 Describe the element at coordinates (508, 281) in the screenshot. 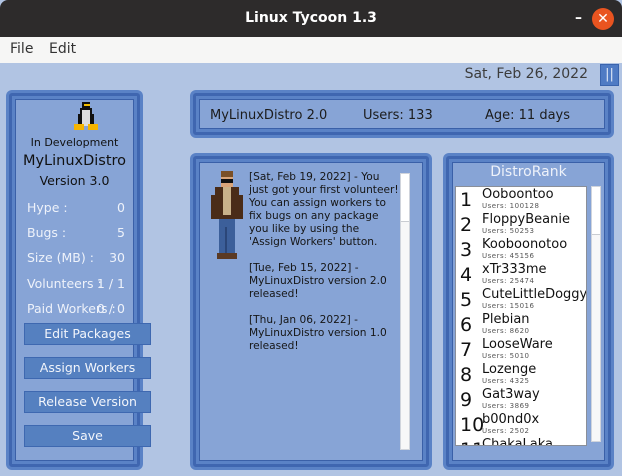

I see `distro-users: Users: 25474` at that location.